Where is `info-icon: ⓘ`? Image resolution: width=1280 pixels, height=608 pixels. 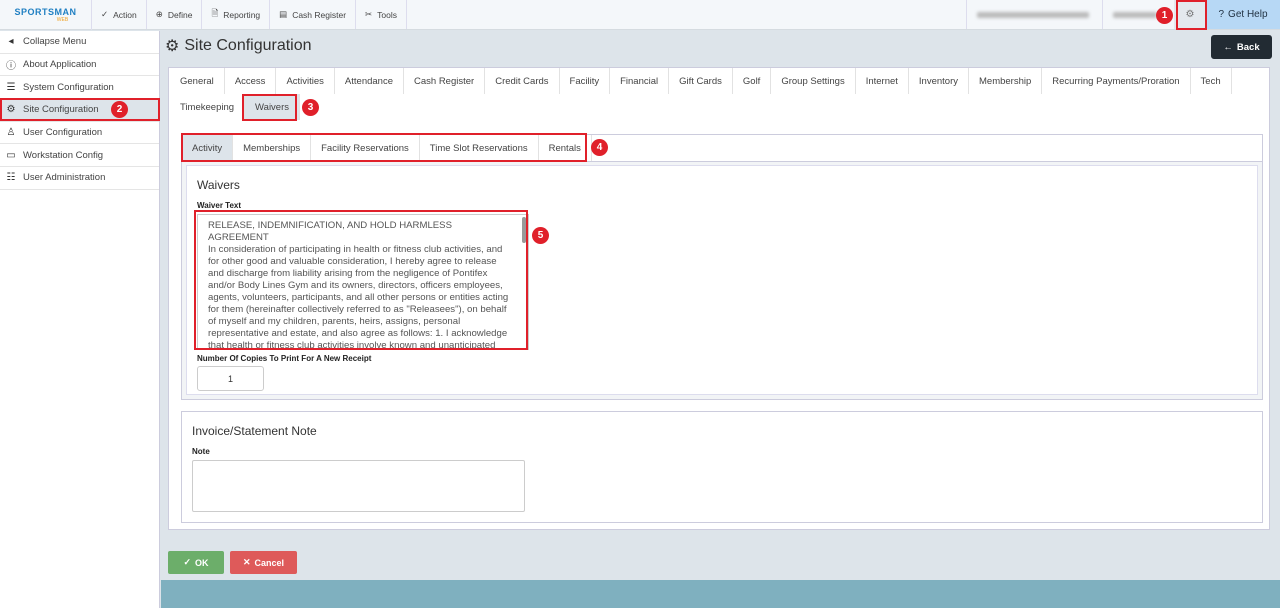
info-icon: ⓘ is located at coordinates (11, 67).